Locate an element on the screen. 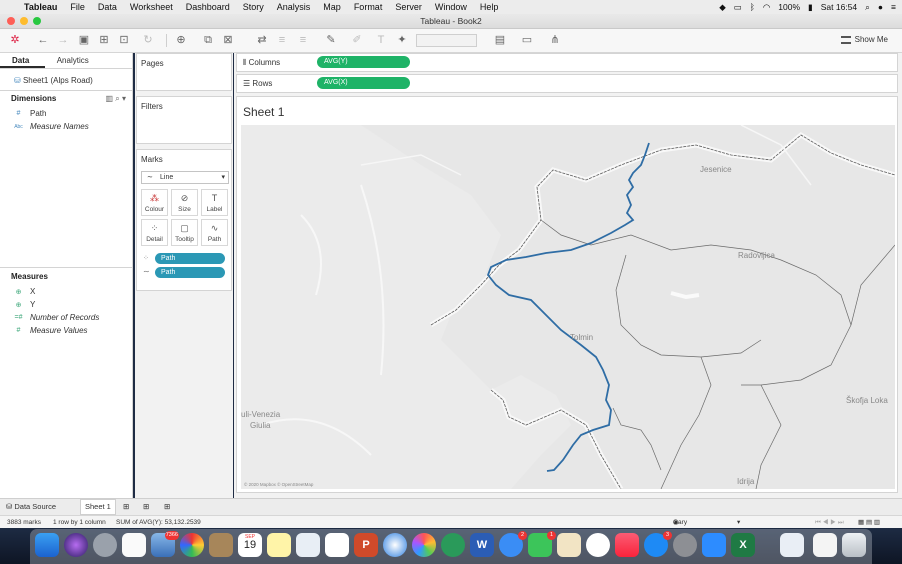  group-icon: ✐ is located at coordinates (357, 40).